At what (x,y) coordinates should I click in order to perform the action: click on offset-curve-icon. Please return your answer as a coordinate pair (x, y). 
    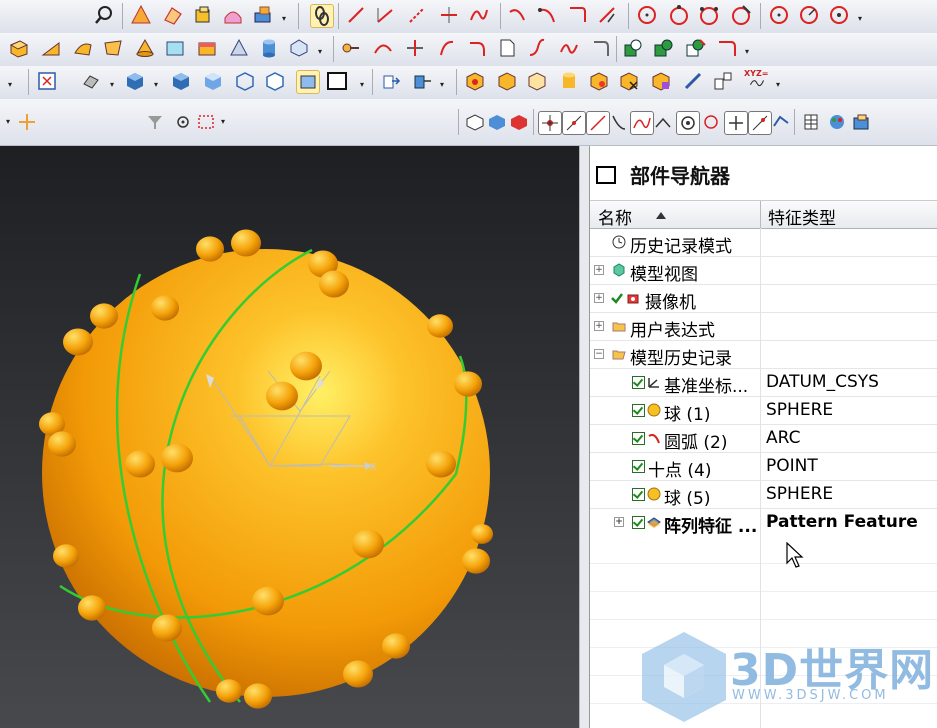
    Looking at the image, I should click on (383, 48).